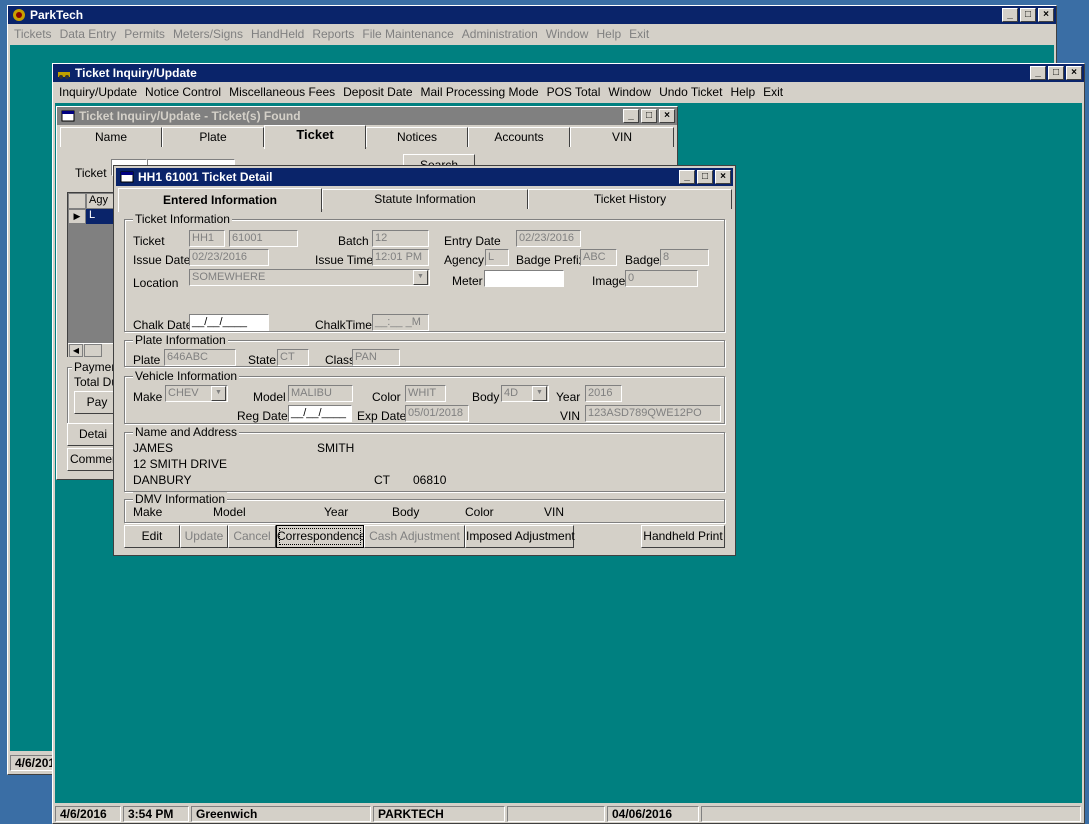 The image size is (1089, 824). Describe the element at coordinates (111, 137) in the screenshot. I see `tab-name: Name` at that location.